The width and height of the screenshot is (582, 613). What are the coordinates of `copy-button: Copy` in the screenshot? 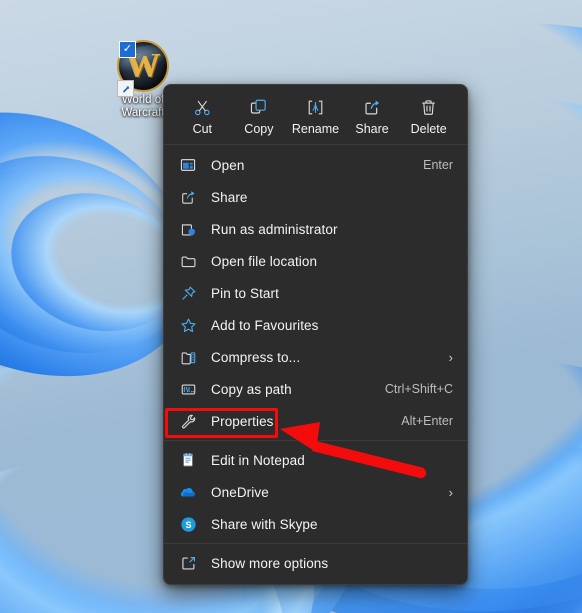 It's located at (259, 115).